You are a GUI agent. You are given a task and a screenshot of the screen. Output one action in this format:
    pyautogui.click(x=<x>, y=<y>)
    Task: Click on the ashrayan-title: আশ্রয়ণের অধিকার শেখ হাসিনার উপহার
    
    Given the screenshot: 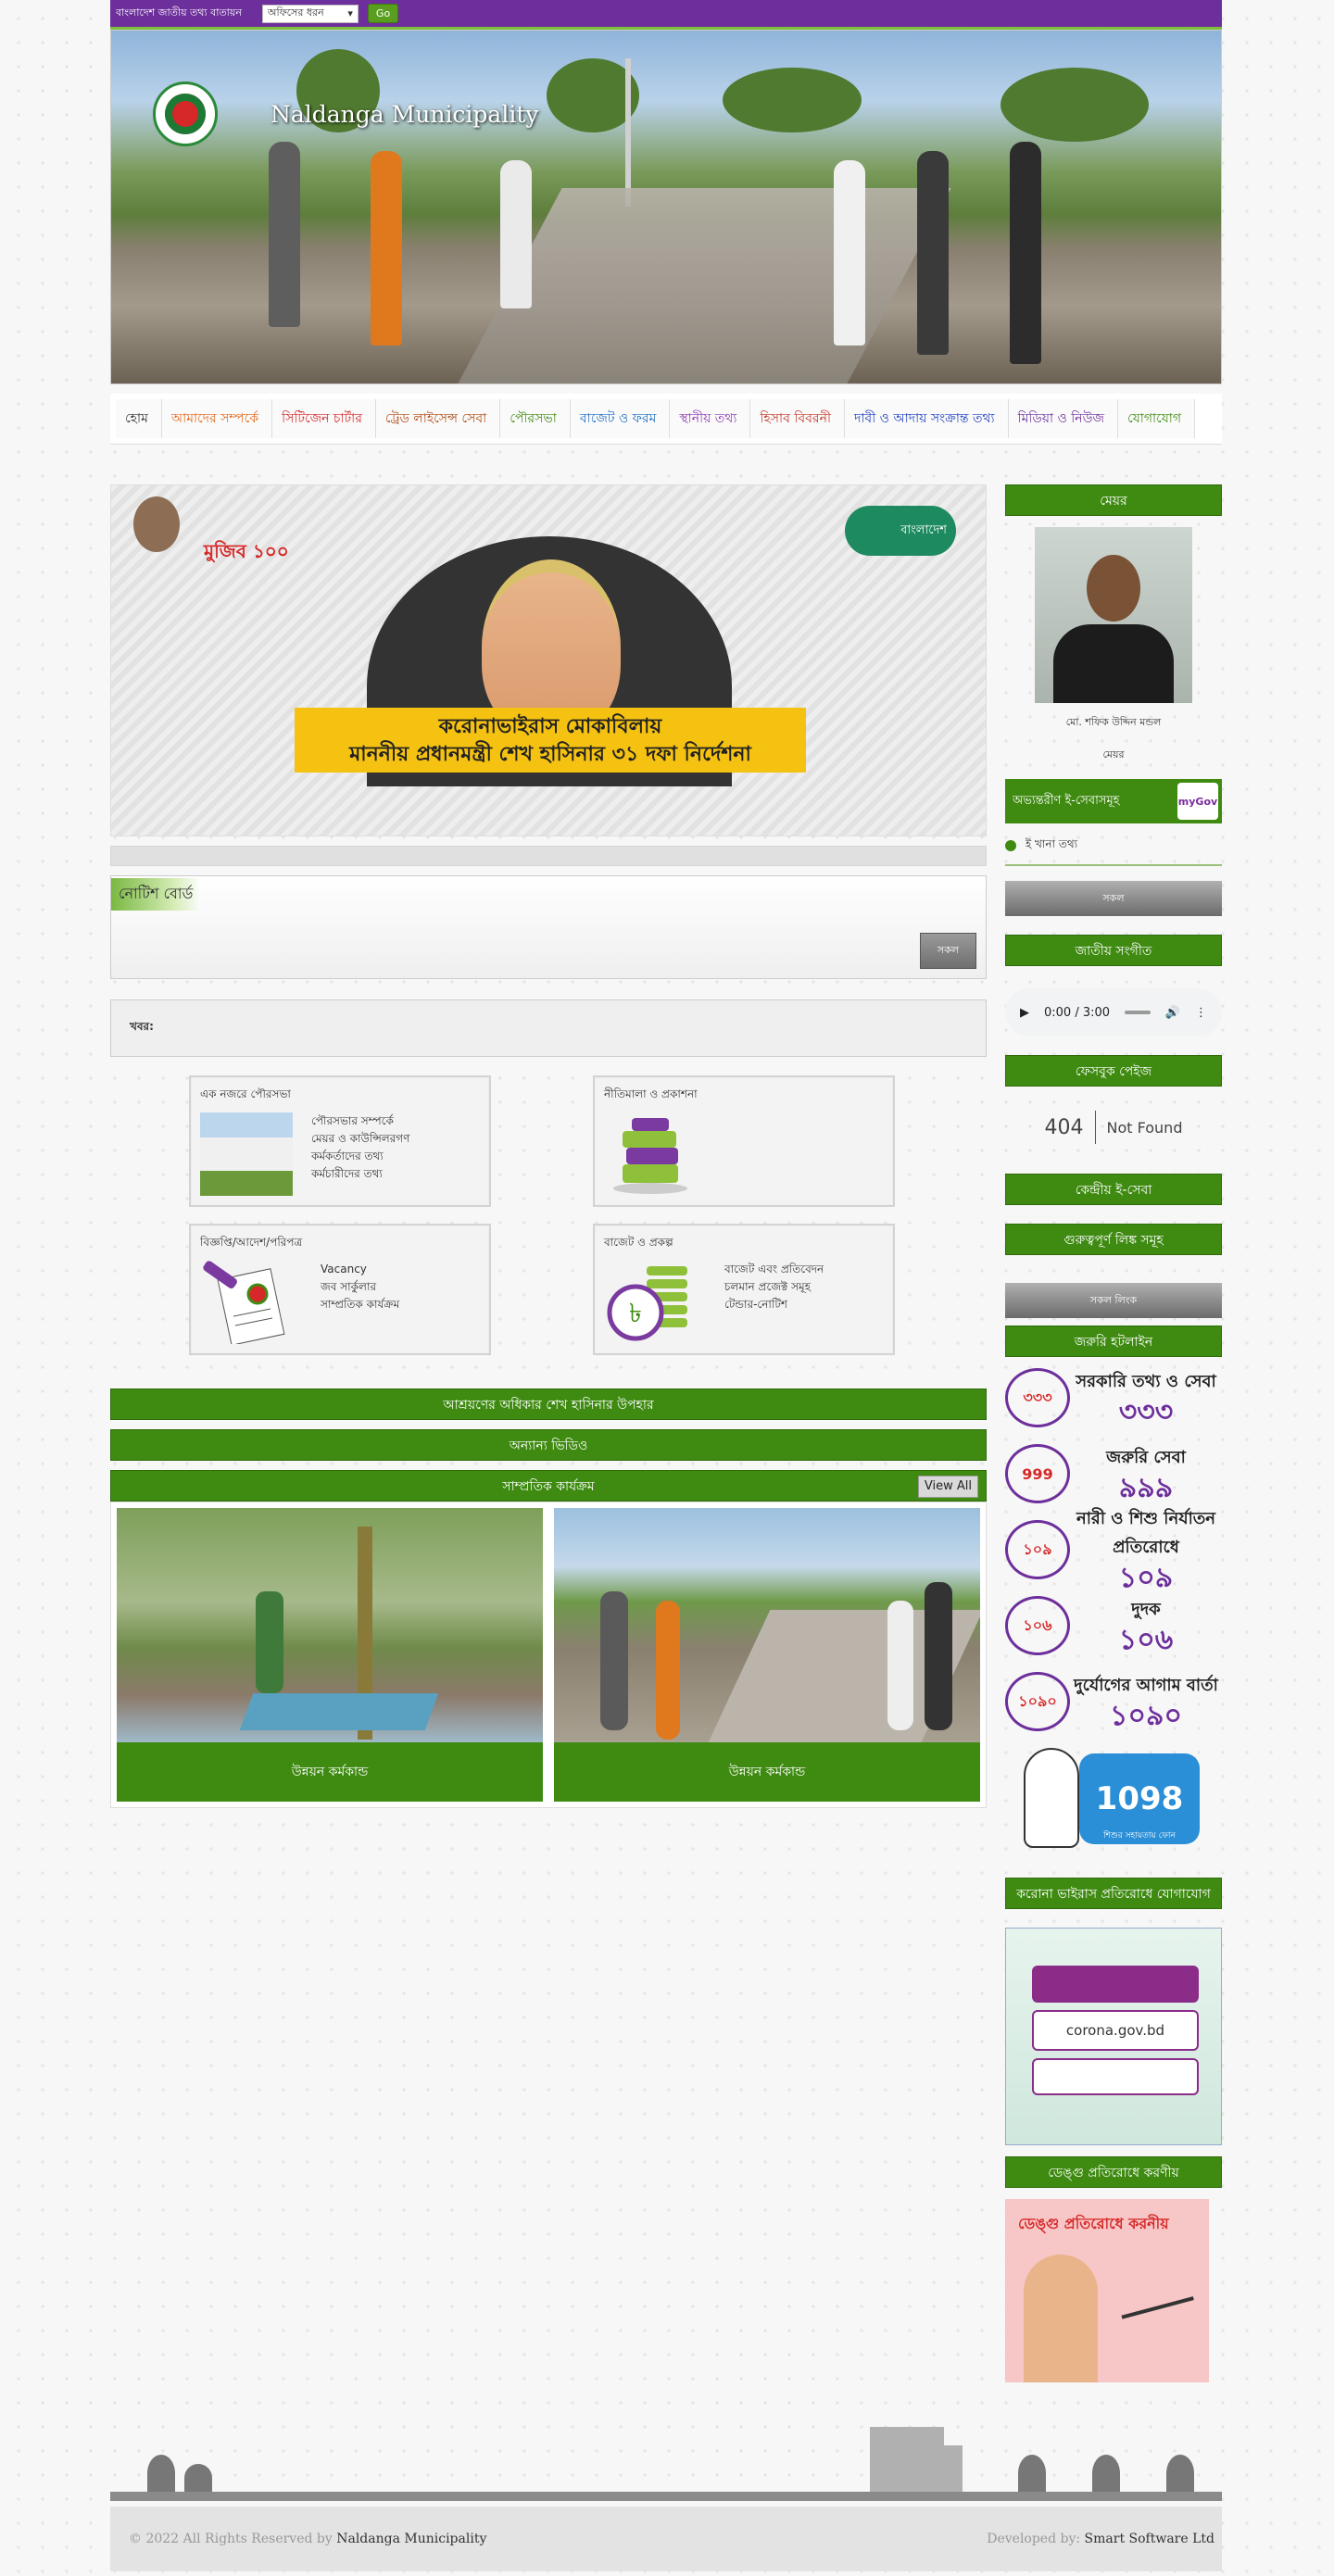 What is the action you would take?
    pyautogui.click(x=548, y=1405)
    